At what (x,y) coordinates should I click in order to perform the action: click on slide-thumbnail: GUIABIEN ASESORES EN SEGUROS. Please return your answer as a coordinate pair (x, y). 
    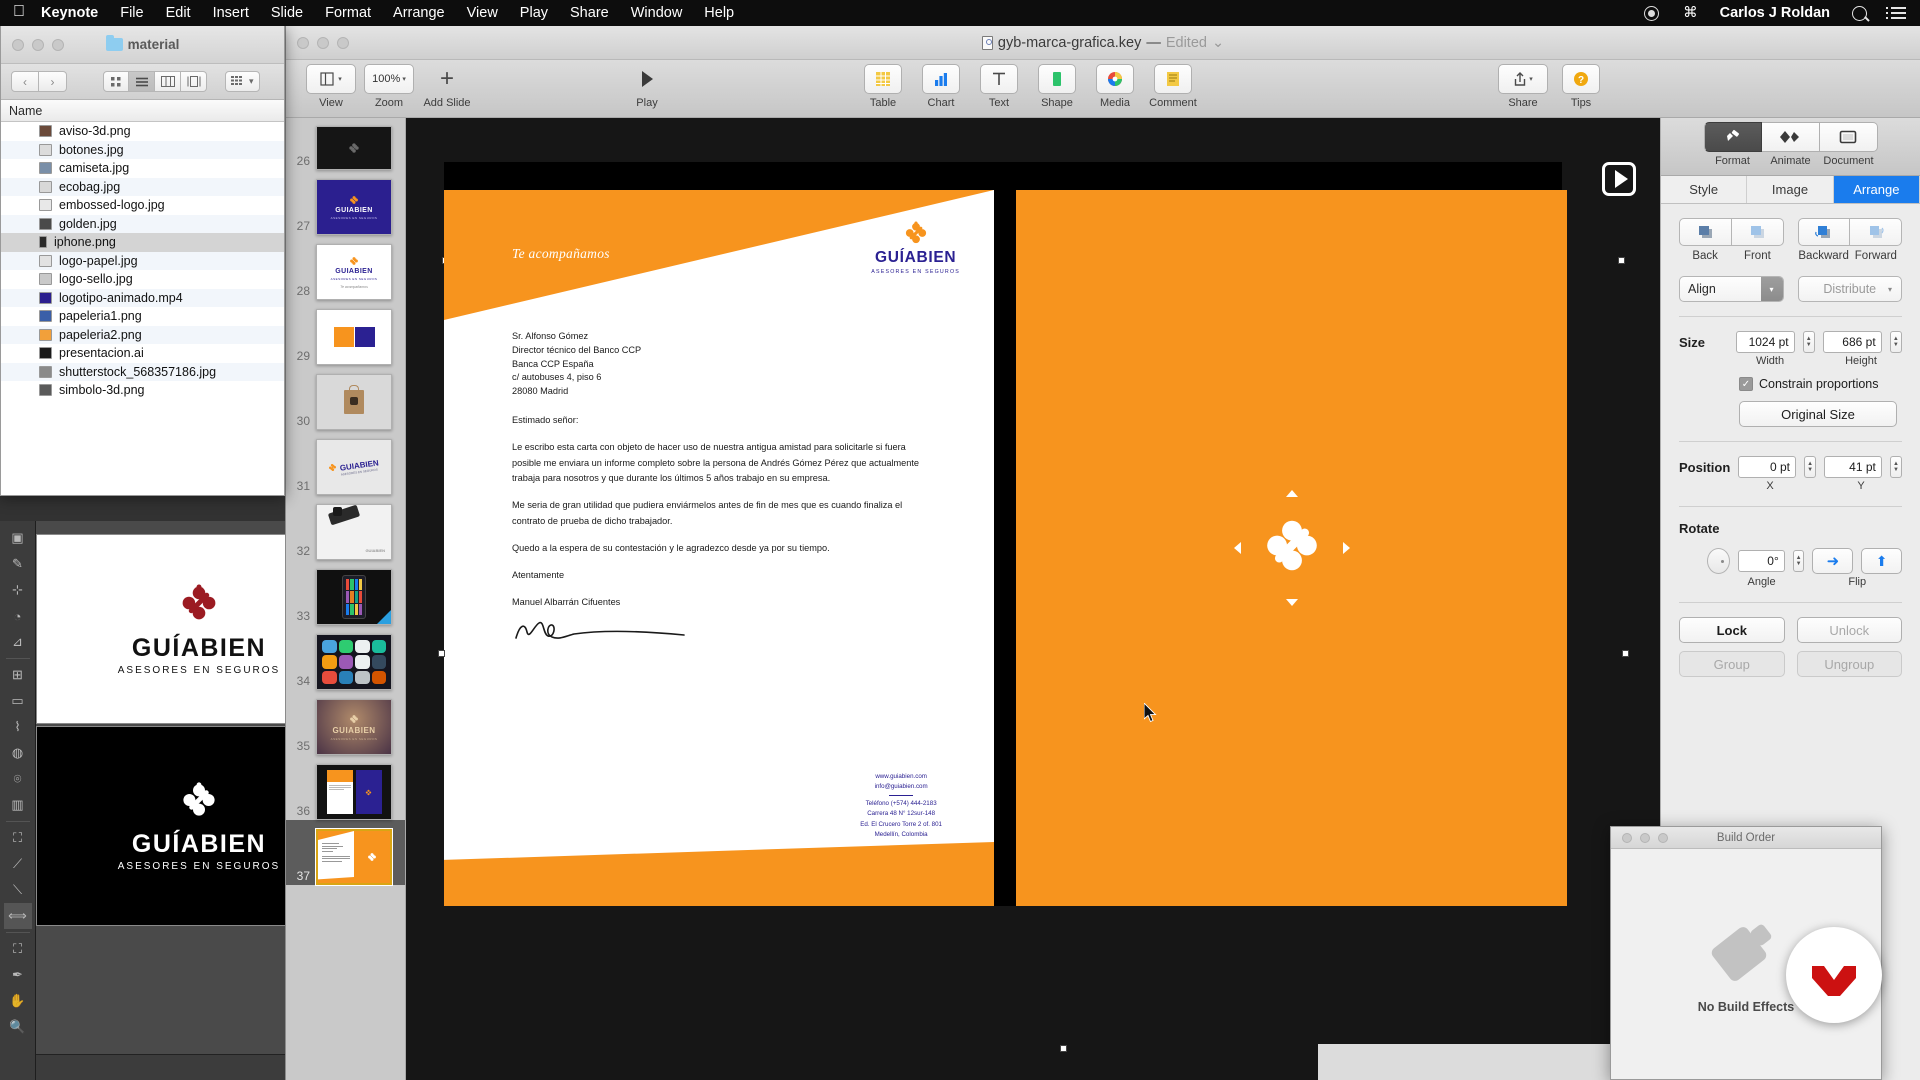
    Looking at the image, I should click on (354, 467).